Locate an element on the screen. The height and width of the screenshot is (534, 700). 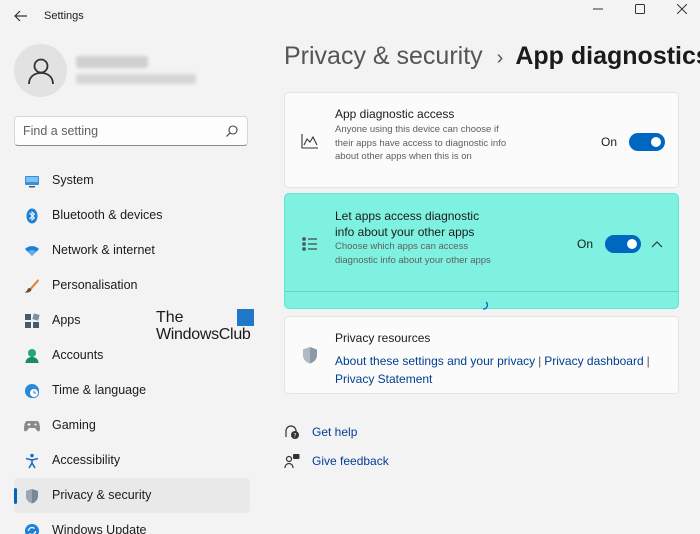
sidebar-item-label: Apps is located at coordinates (66, 320).